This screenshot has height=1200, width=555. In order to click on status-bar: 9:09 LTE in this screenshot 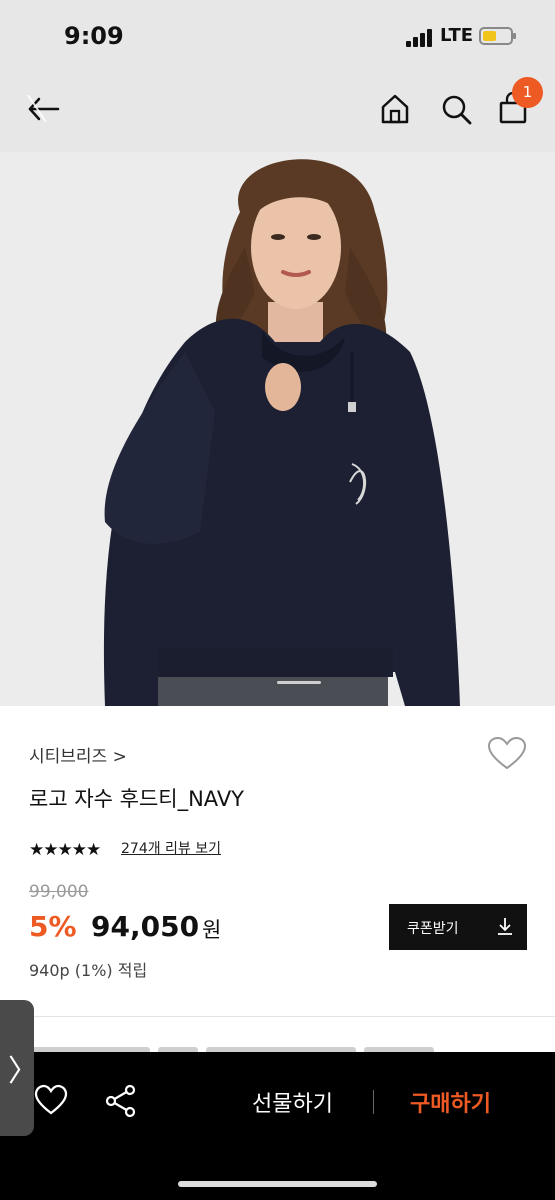, I will do `click(277, 35)`.